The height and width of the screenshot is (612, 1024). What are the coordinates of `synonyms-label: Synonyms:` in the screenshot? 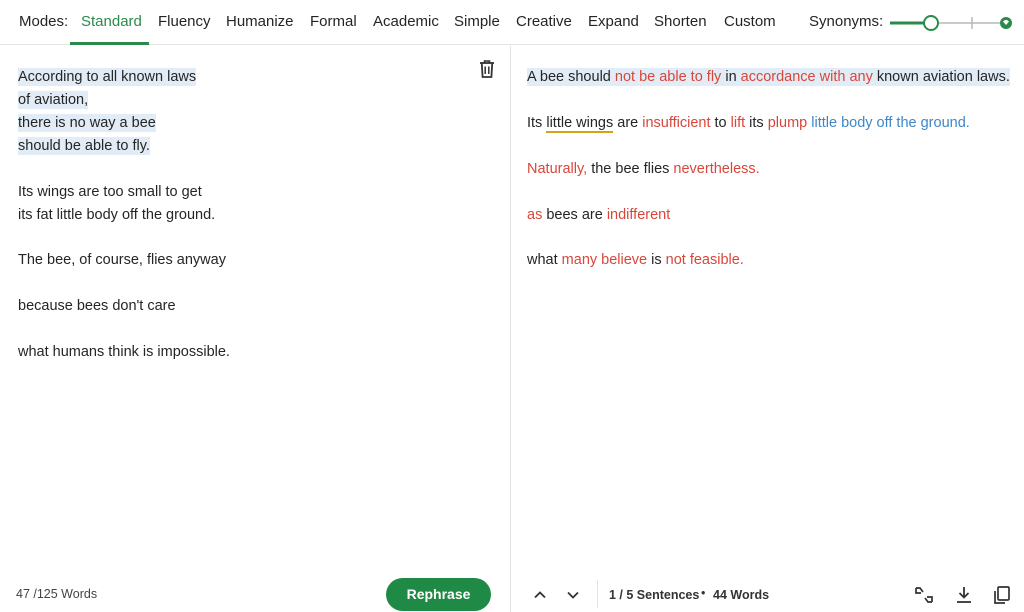 It's located at (846, 21).